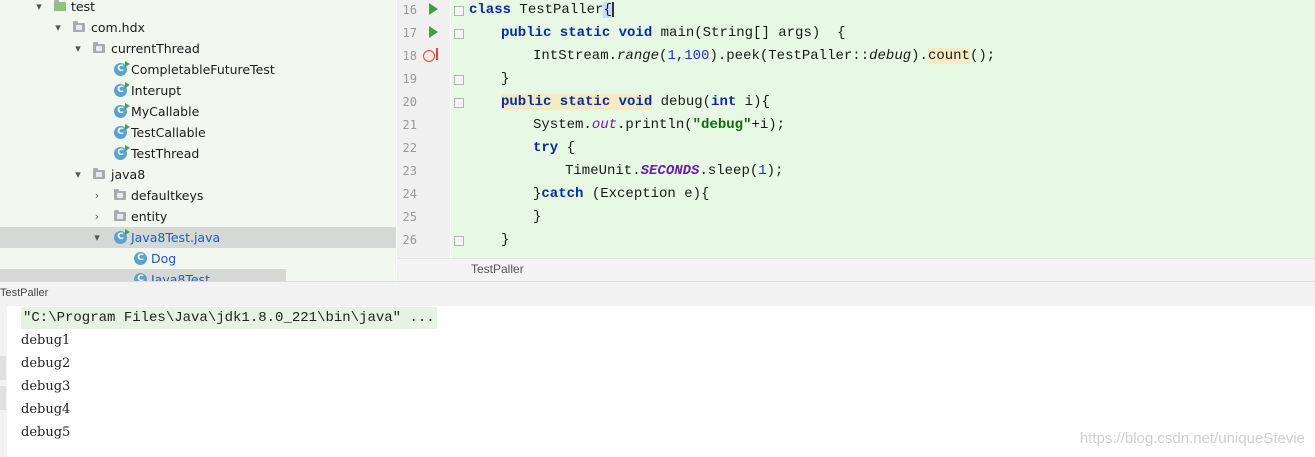 The width and height of the screenshot is (1315, 457). Describe the element at coordinates (433, 32) in the screenshot. I see `run-main-icon` at that location.